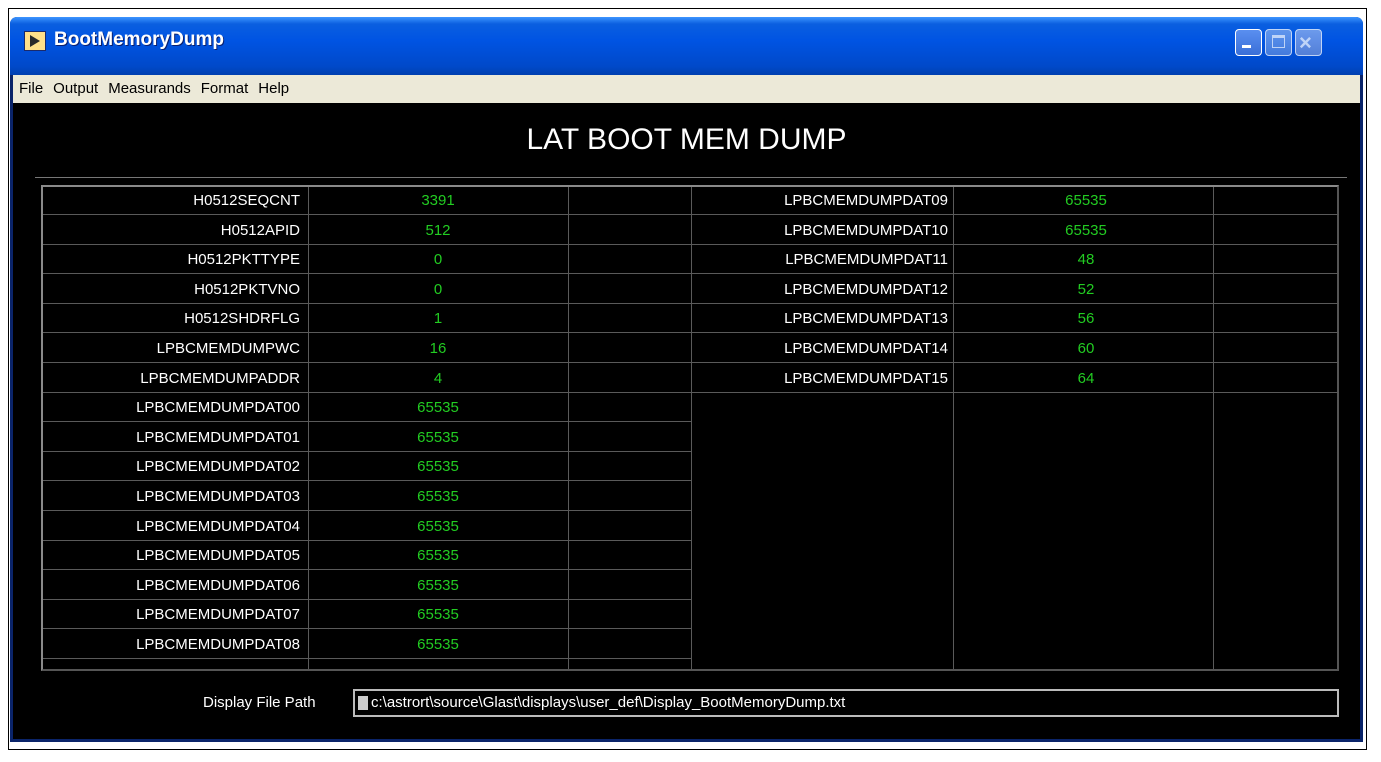 Image resolution: width=1381 pixels, height=762 pixels. I want to click on measurand-value: 60, so click(1086, 348).